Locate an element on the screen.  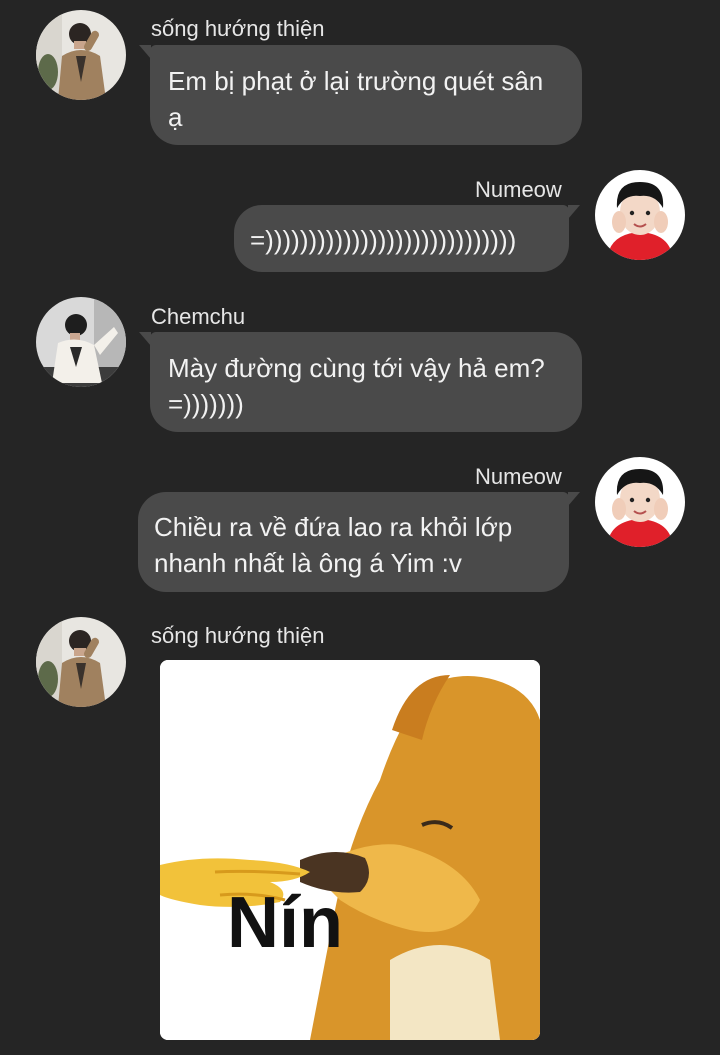
message-text: Chiều ra về đứa lao ra khỏi lớp is located at coordinates (333, 527).